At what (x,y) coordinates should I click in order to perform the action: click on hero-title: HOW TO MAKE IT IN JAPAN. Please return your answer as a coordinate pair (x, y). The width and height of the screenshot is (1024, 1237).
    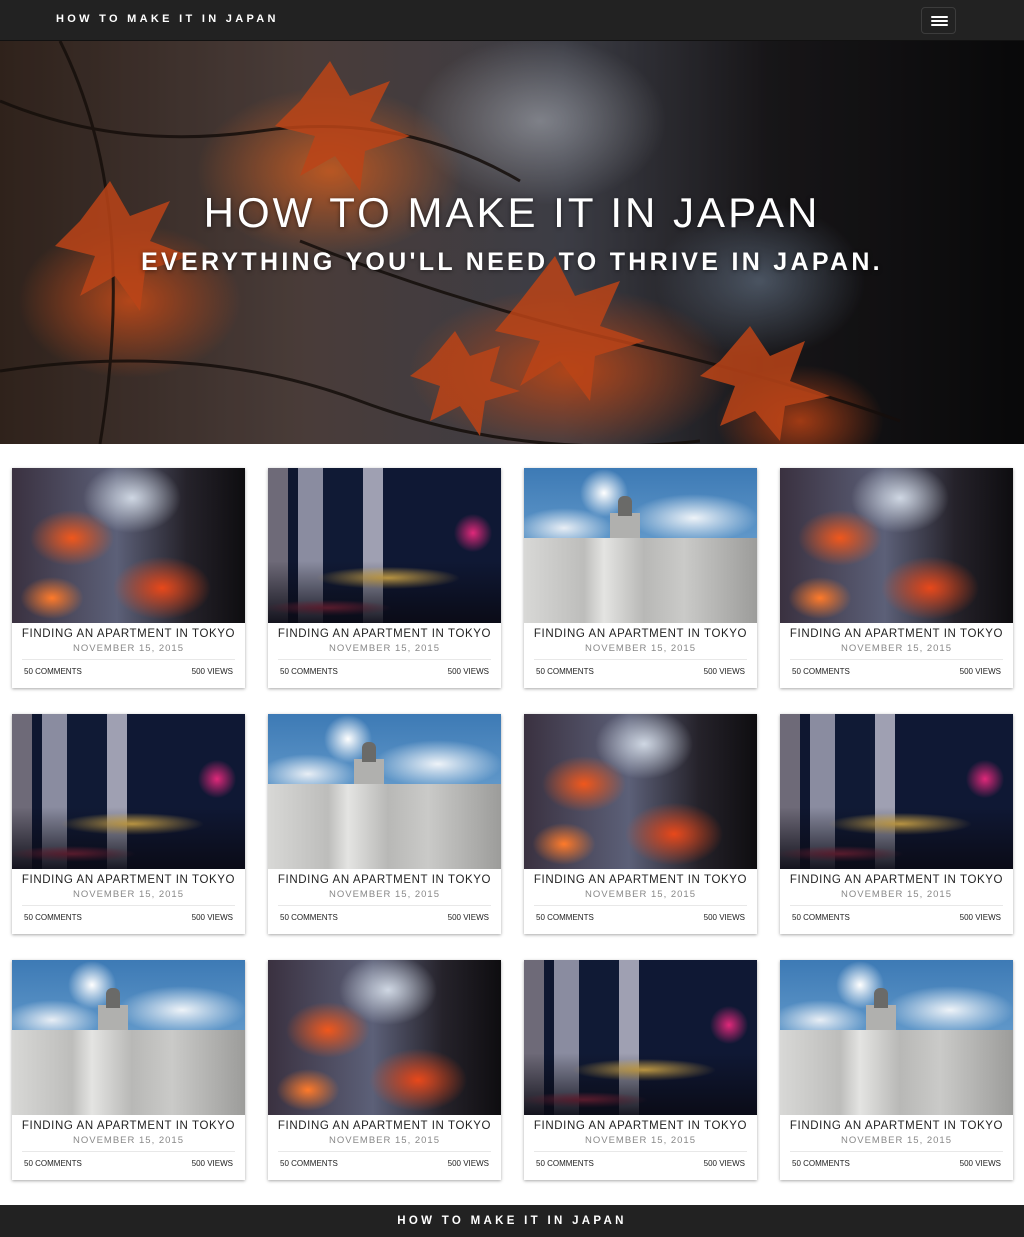
    Looking at the image, I should click on (512, 212).